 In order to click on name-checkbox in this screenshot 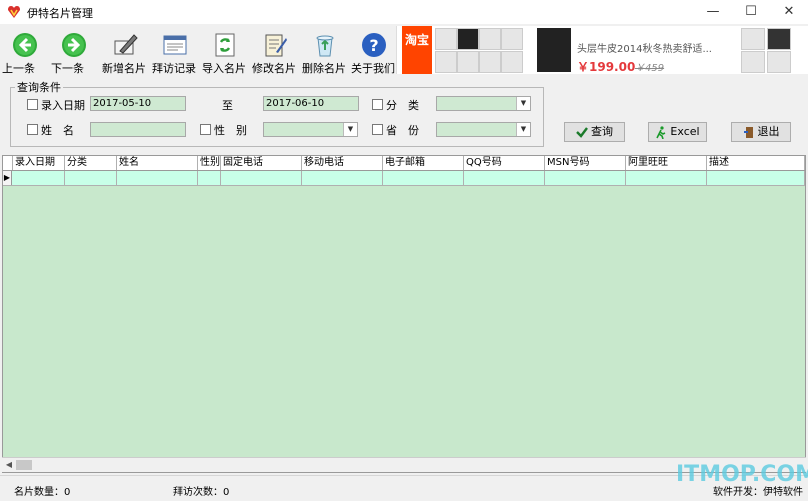, I will do `click(32, 129)`.